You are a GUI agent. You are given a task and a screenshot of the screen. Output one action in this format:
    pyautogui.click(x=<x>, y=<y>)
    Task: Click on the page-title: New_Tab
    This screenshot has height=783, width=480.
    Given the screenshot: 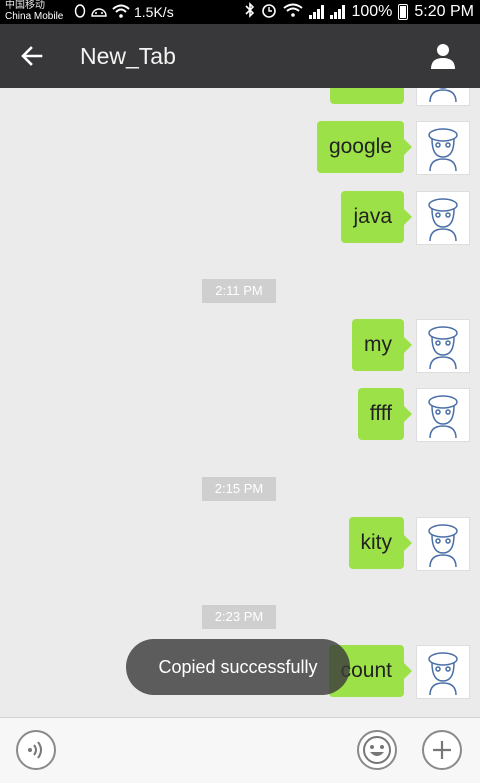 What is the action you would take?
    pyautogui.click(x=128, y=56)
    